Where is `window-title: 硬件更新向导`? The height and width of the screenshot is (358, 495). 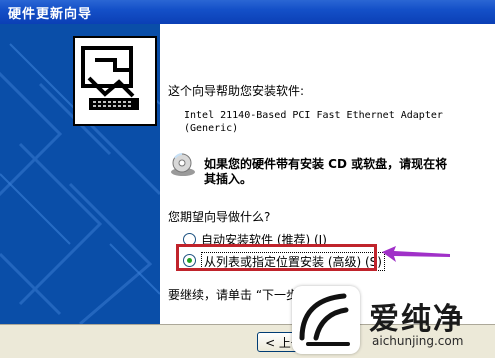
window-title: 硬件更新向导 is located at coordinates (50, 14).